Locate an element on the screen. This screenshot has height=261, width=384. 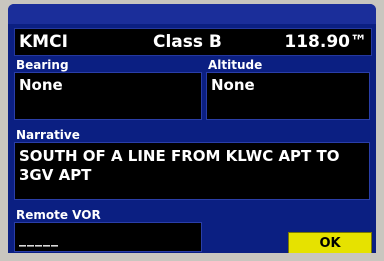
altitude-field: None is located at coordinates (288, 96).